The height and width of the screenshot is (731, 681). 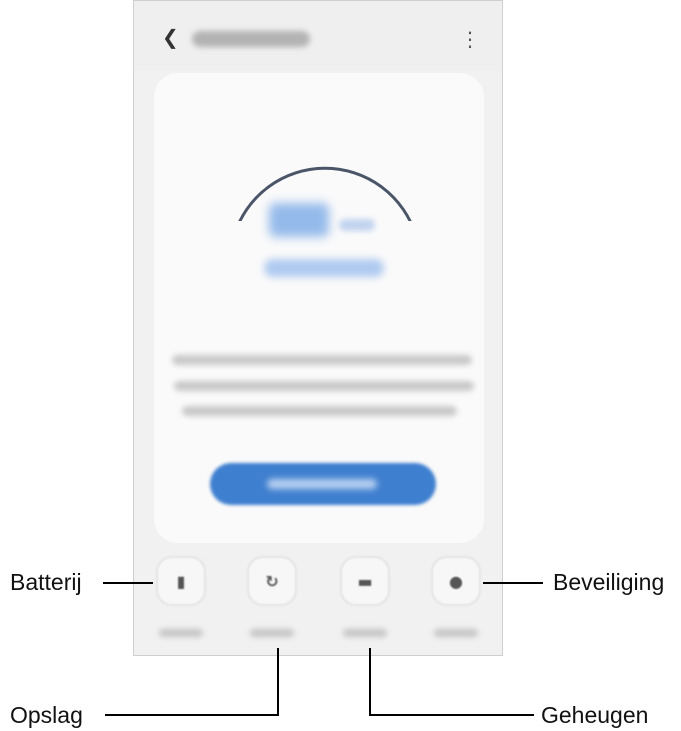 I want to click on callout-battery-line, so click(x=128, y=583).